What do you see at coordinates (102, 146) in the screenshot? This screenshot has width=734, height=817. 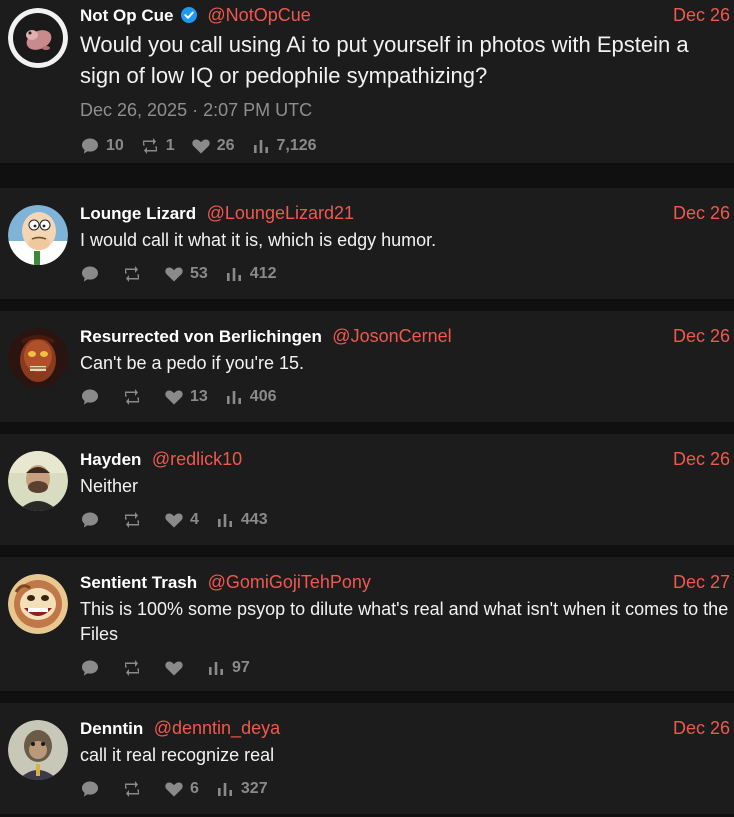 I see `reply-stat: 10` at bounding box center [102, 146].